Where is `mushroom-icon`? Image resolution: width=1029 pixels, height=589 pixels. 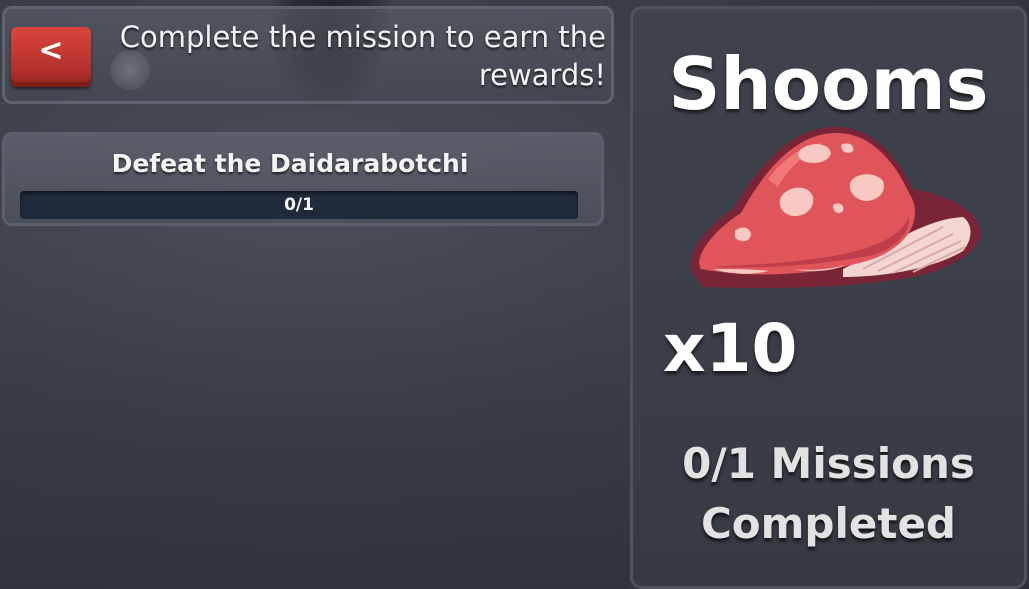 mushroom-icon is located at coordinates (836, 207).